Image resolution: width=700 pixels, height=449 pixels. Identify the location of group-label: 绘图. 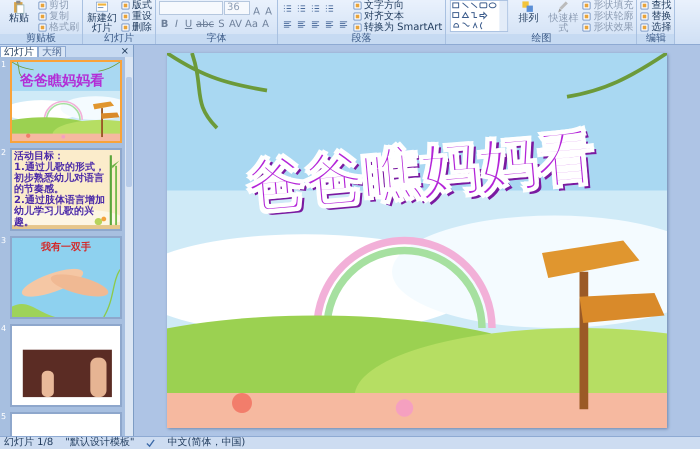
(541, 39).